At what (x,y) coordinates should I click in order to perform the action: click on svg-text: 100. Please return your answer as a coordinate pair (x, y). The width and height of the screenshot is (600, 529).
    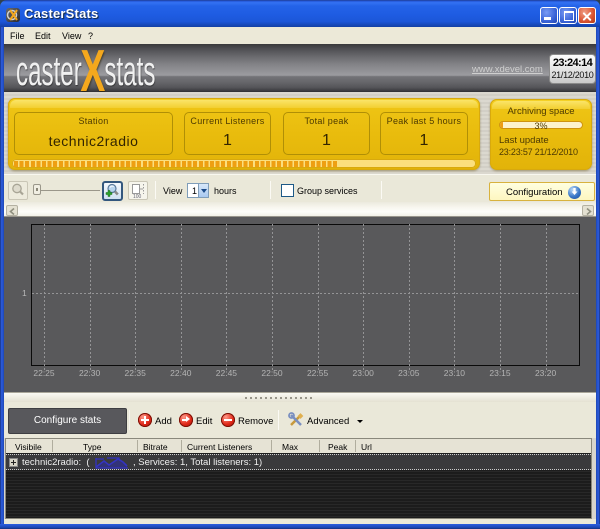
    Looking at the image, I should click on (137, 196).